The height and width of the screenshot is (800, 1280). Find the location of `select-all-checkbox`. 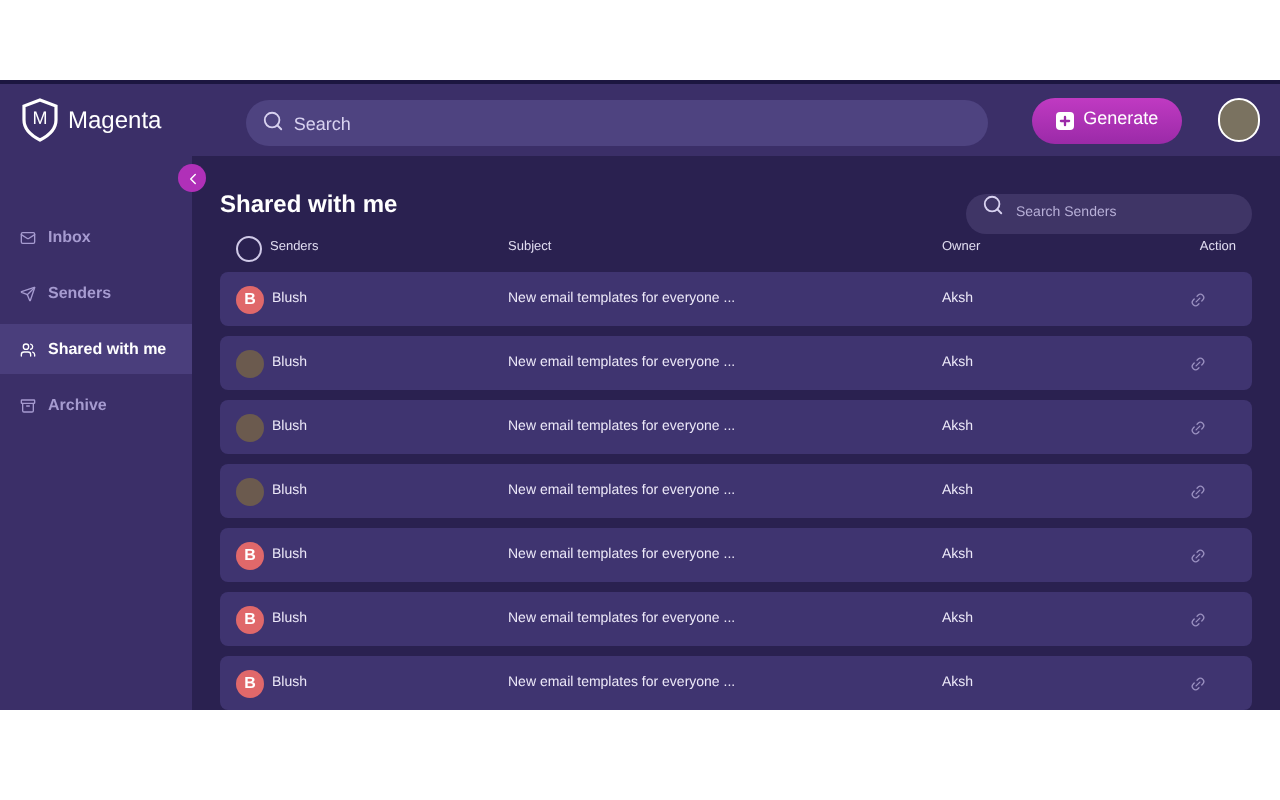

select-all-checkbox is located at coordinates (249, 248).